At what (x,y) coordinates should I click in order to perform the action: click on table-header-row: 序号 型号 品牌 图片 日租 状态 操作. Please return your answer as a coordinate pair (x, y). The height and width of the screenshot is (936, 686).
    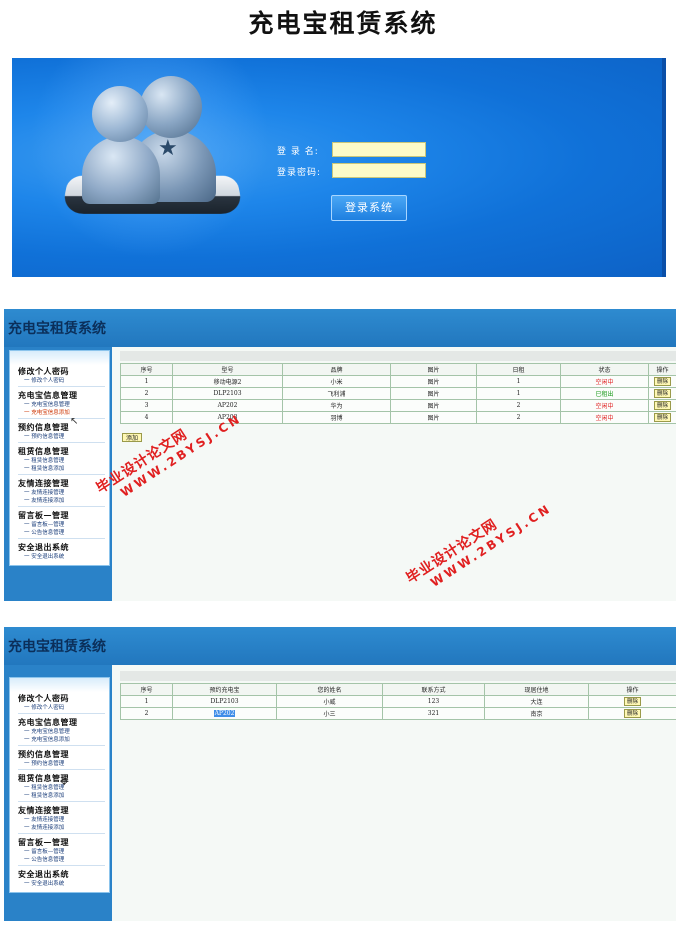
    Looking at the image, I should click on (398, 369).